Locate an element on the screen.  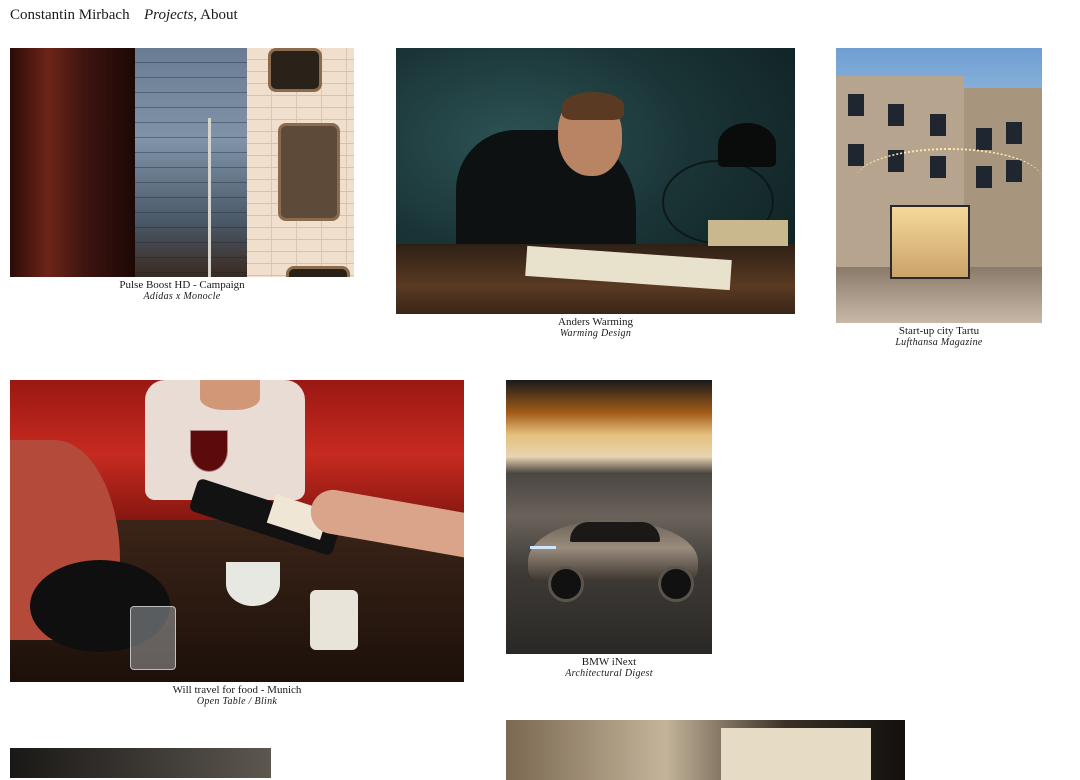
water-glass is located at coordinates (153, 638).